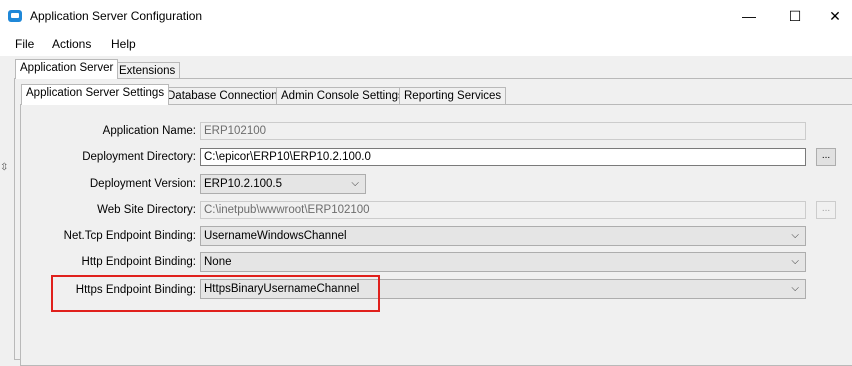 The height and width of the screenshot is (366, 852). Describe the element at coordinates (342, 96) in the screenshot. I see `tab-admin-console-settings: Admin Console Settings` at that location.